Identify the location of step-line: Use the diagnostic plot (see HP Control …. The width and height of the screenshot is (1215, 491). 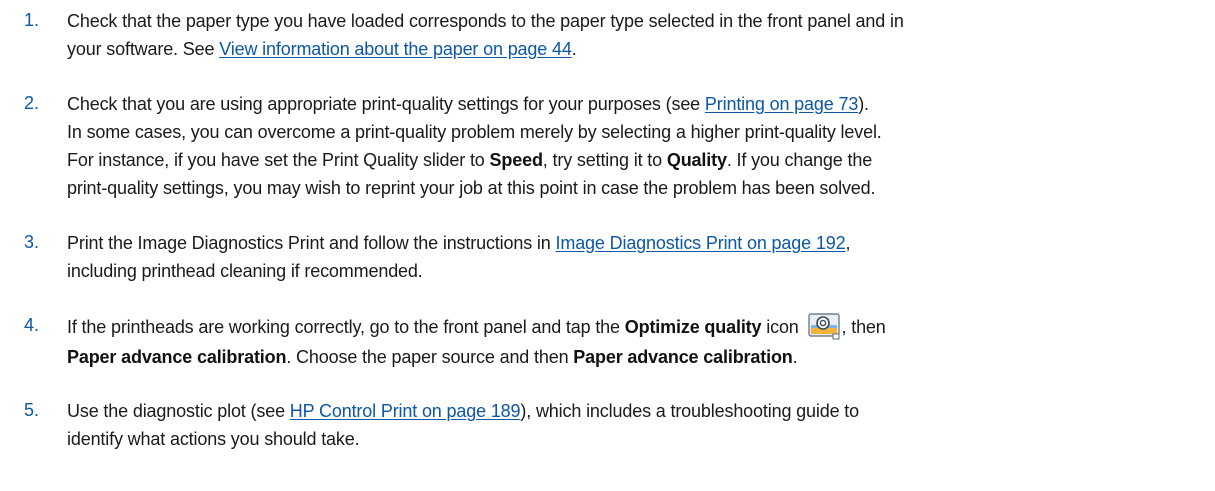
(637, 411).